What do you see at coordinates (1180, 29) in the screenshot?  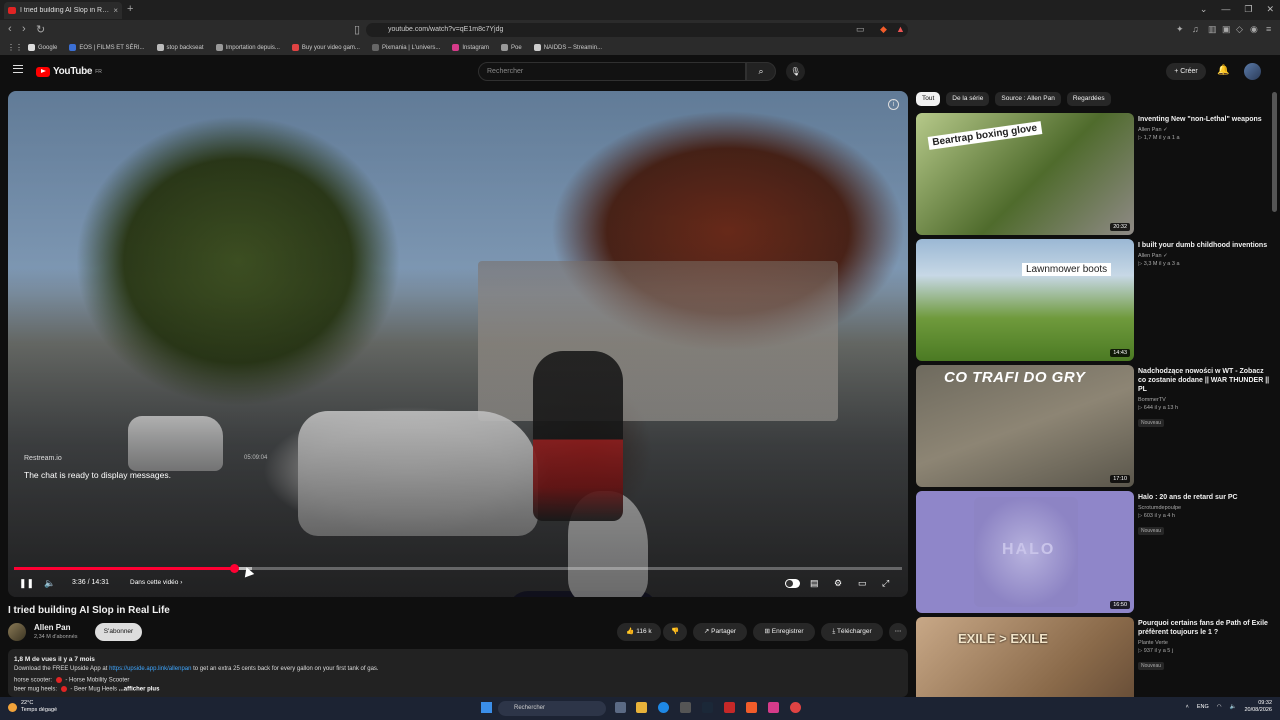 I see `extensions-icon: ✦` at bounding box center [1180, 29].